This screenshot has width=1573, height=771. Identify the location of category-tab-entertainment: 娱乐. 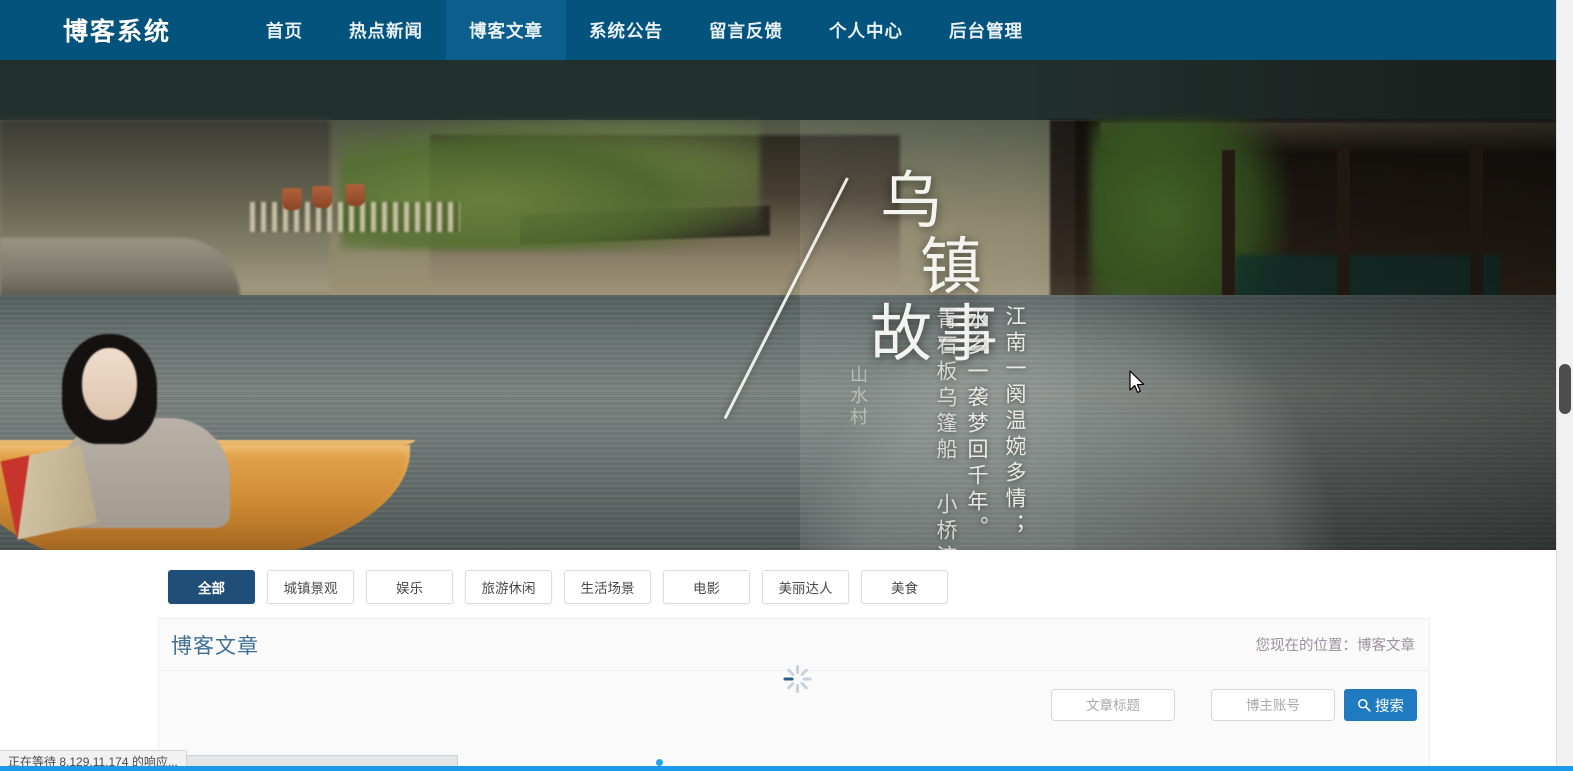
(409, 587).